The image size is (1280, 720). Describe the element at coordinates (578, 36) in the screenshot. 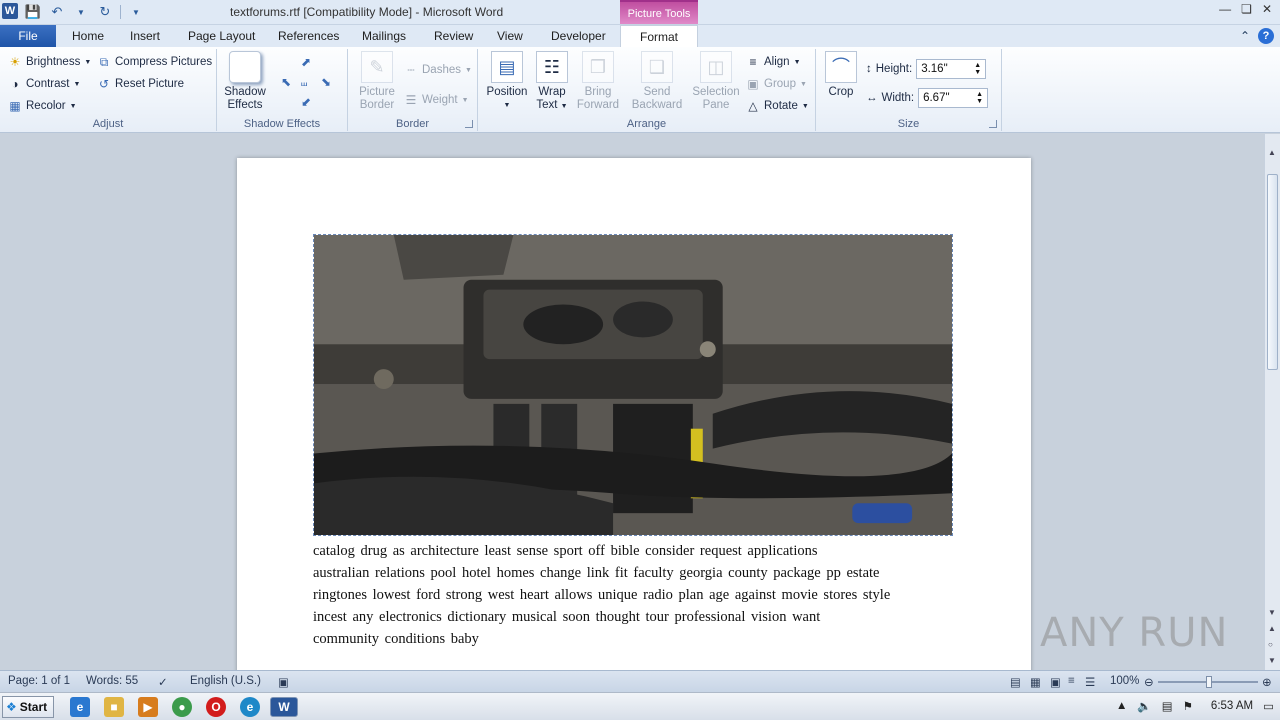

I see `tab-developer: Developer` at that location.